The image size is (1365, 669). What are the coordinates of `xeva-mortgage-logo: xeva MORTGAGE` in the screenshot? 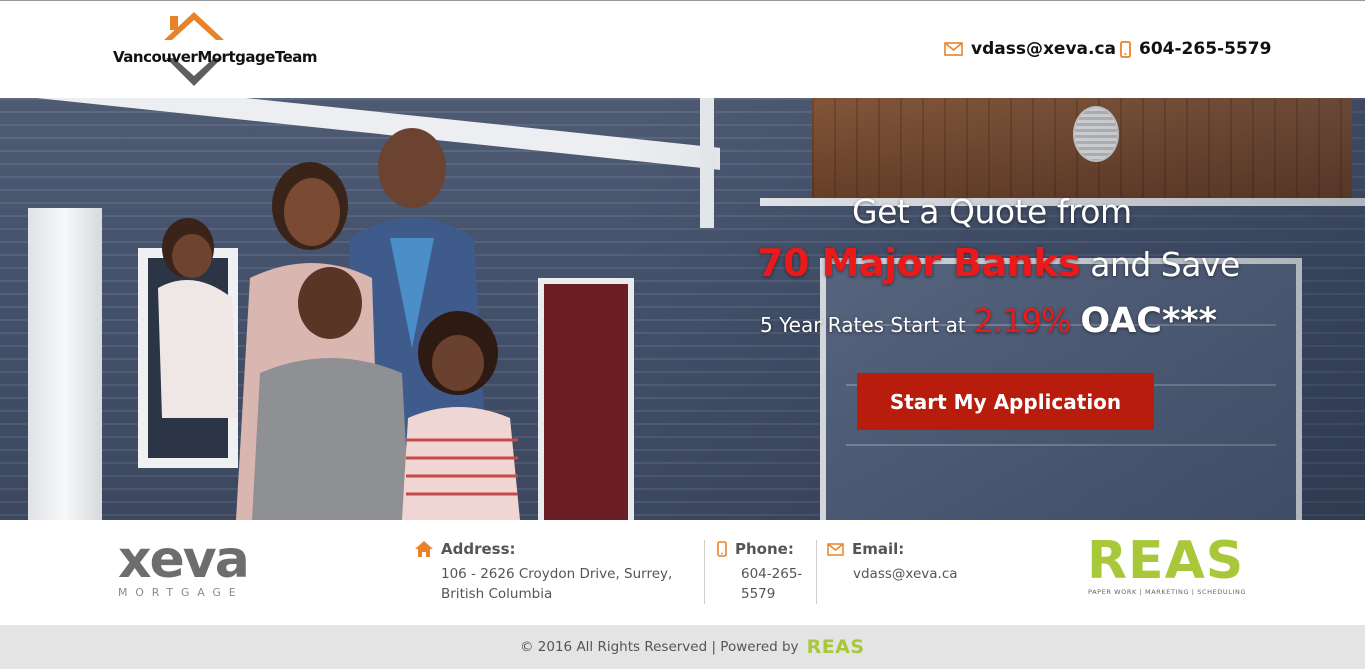 It's located at (198, 566).